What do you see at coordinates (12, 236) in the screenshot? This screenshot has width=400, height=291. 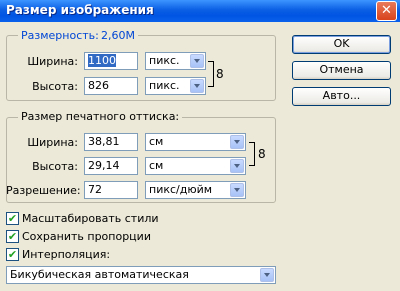 I see `constrain-proportions-checkbox: ✔` at bounding box center [12, 236].